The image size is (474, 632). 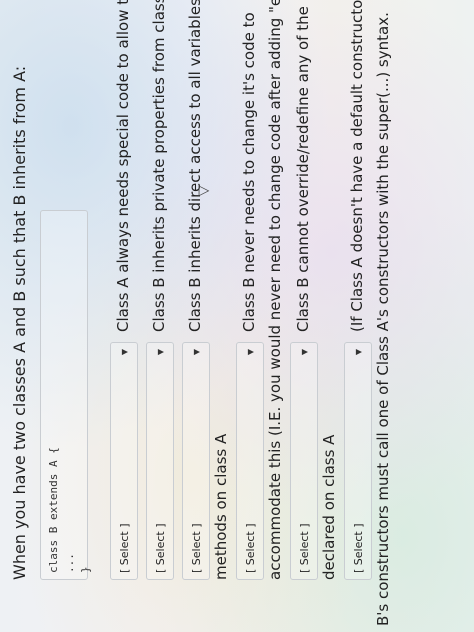 I want to click on select-dropdown-5: [ Select ] ▼, so click(x=304, y=461).